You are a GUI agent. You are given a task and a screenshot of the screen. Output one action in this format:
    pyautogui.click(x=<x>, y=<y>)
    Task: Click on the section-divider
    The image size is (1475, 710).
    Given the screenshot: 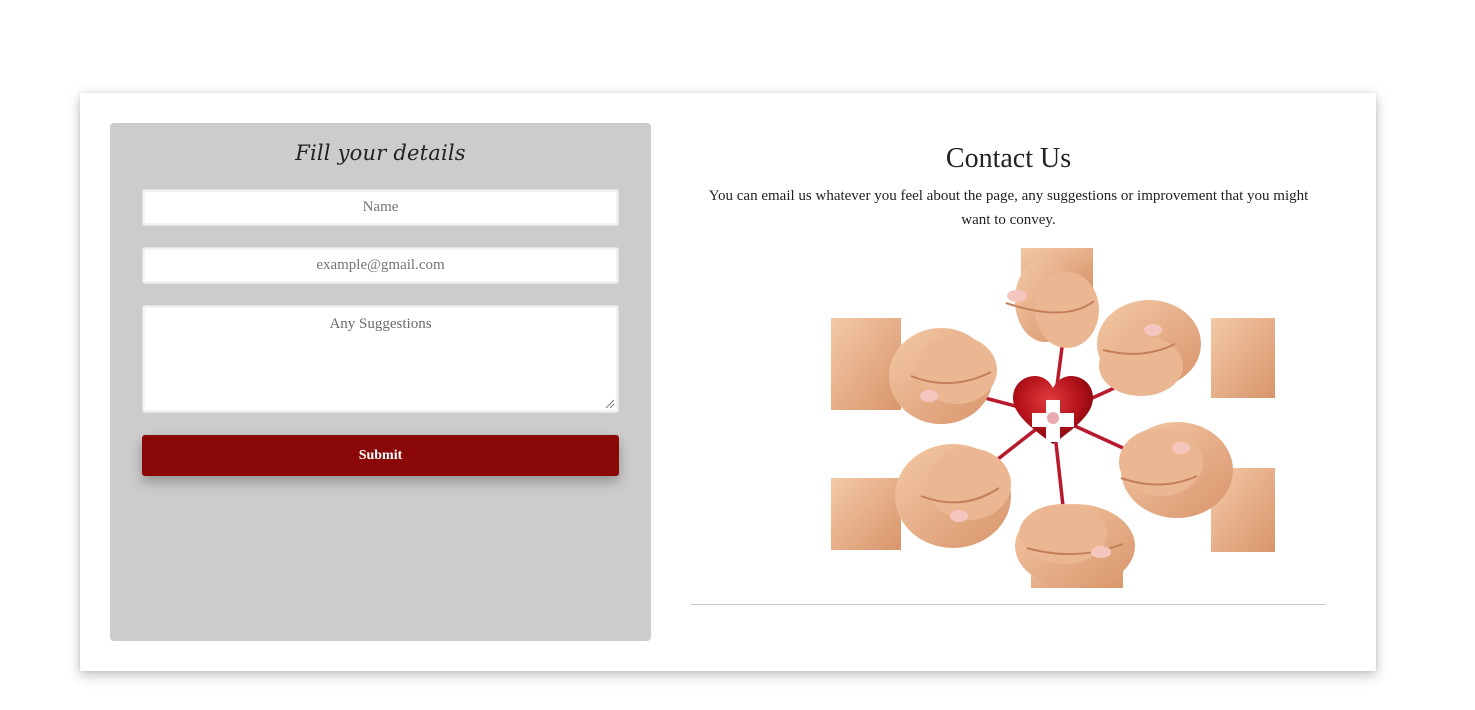 What is the action you would take?
    pyautogui.click(x=1008, y=604)
    